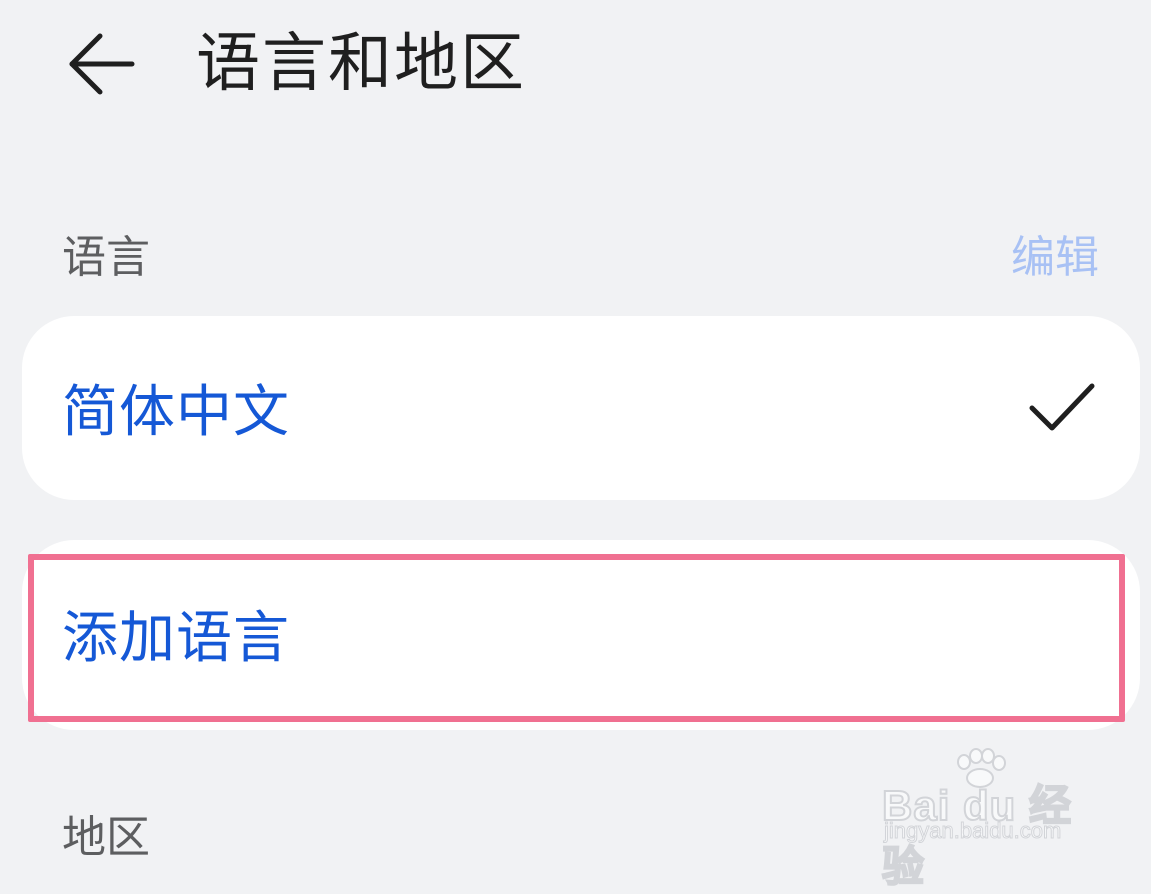 The height and width of the screenshot is (894, 1151). What do you see at coordinates (176, 412) in the screenshot?
I see `language-name: 简体中文` at bounding box center [176, 412].